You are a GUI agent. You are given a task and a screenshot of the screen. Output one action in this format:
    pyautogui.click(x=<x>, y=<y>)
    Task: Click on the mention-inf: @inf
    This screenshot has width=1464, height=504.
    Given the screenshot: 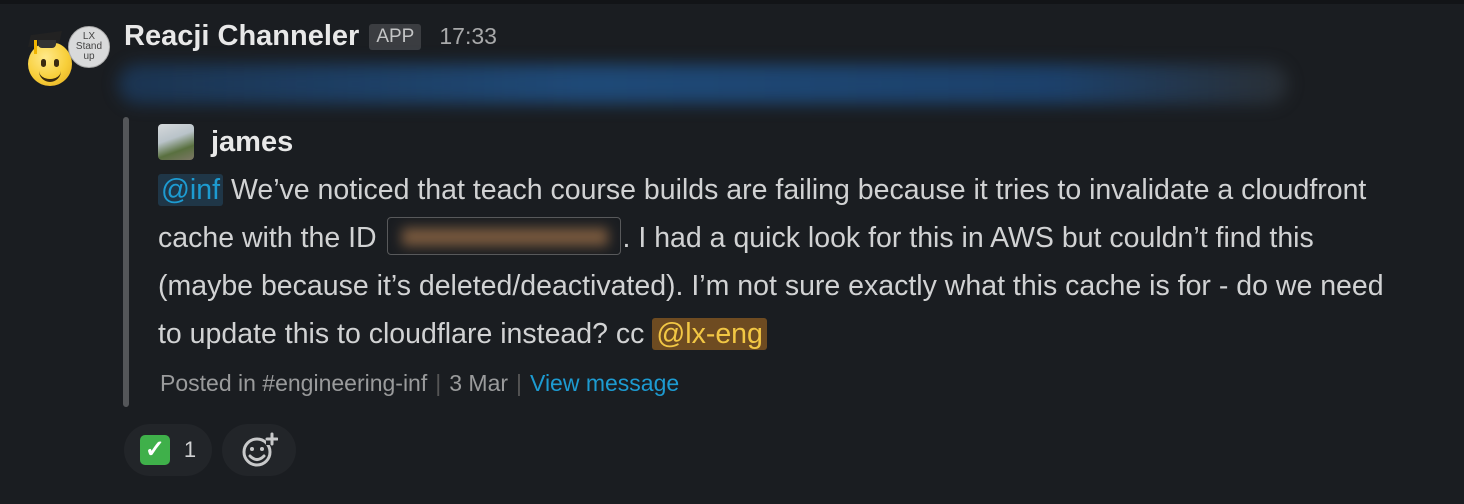 What is the action you would take?
    pyautogui.click(x=191, y=190)
    